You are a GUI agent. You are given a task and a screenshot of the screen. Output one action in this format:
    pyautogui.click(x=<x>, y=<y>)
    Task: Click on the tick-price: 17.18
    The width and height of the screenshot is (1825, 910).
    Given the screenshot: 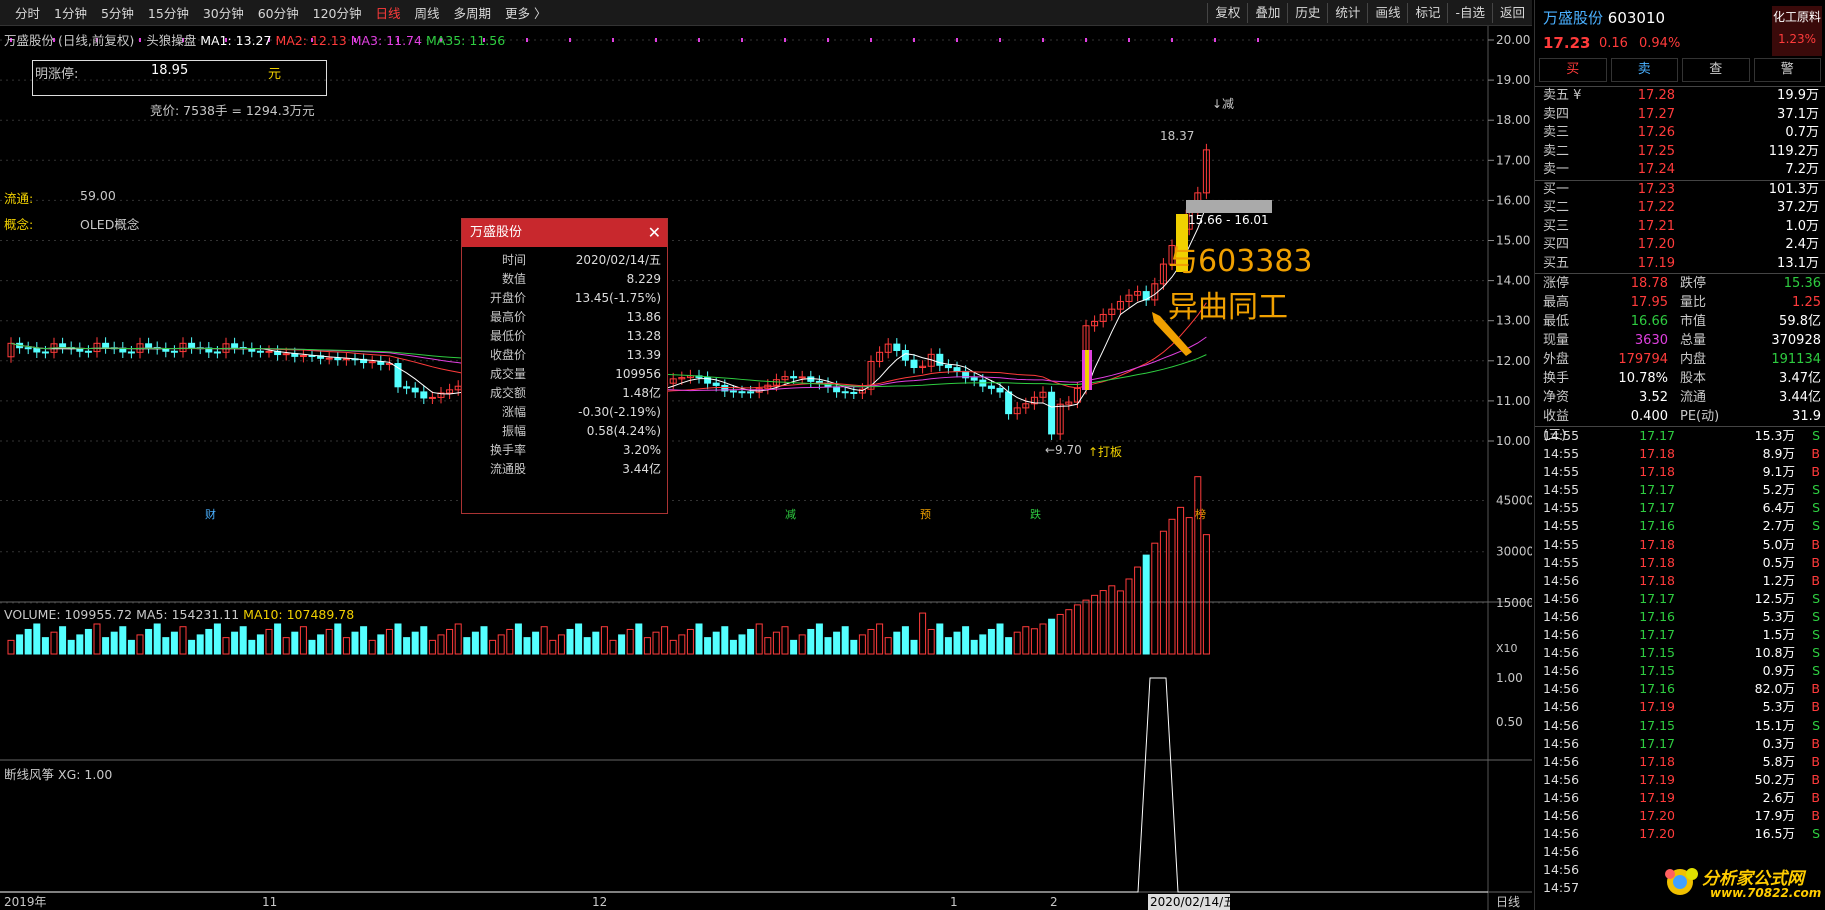 What is the action you would take?
    pyautogui.click(x=1657, y=761)
    